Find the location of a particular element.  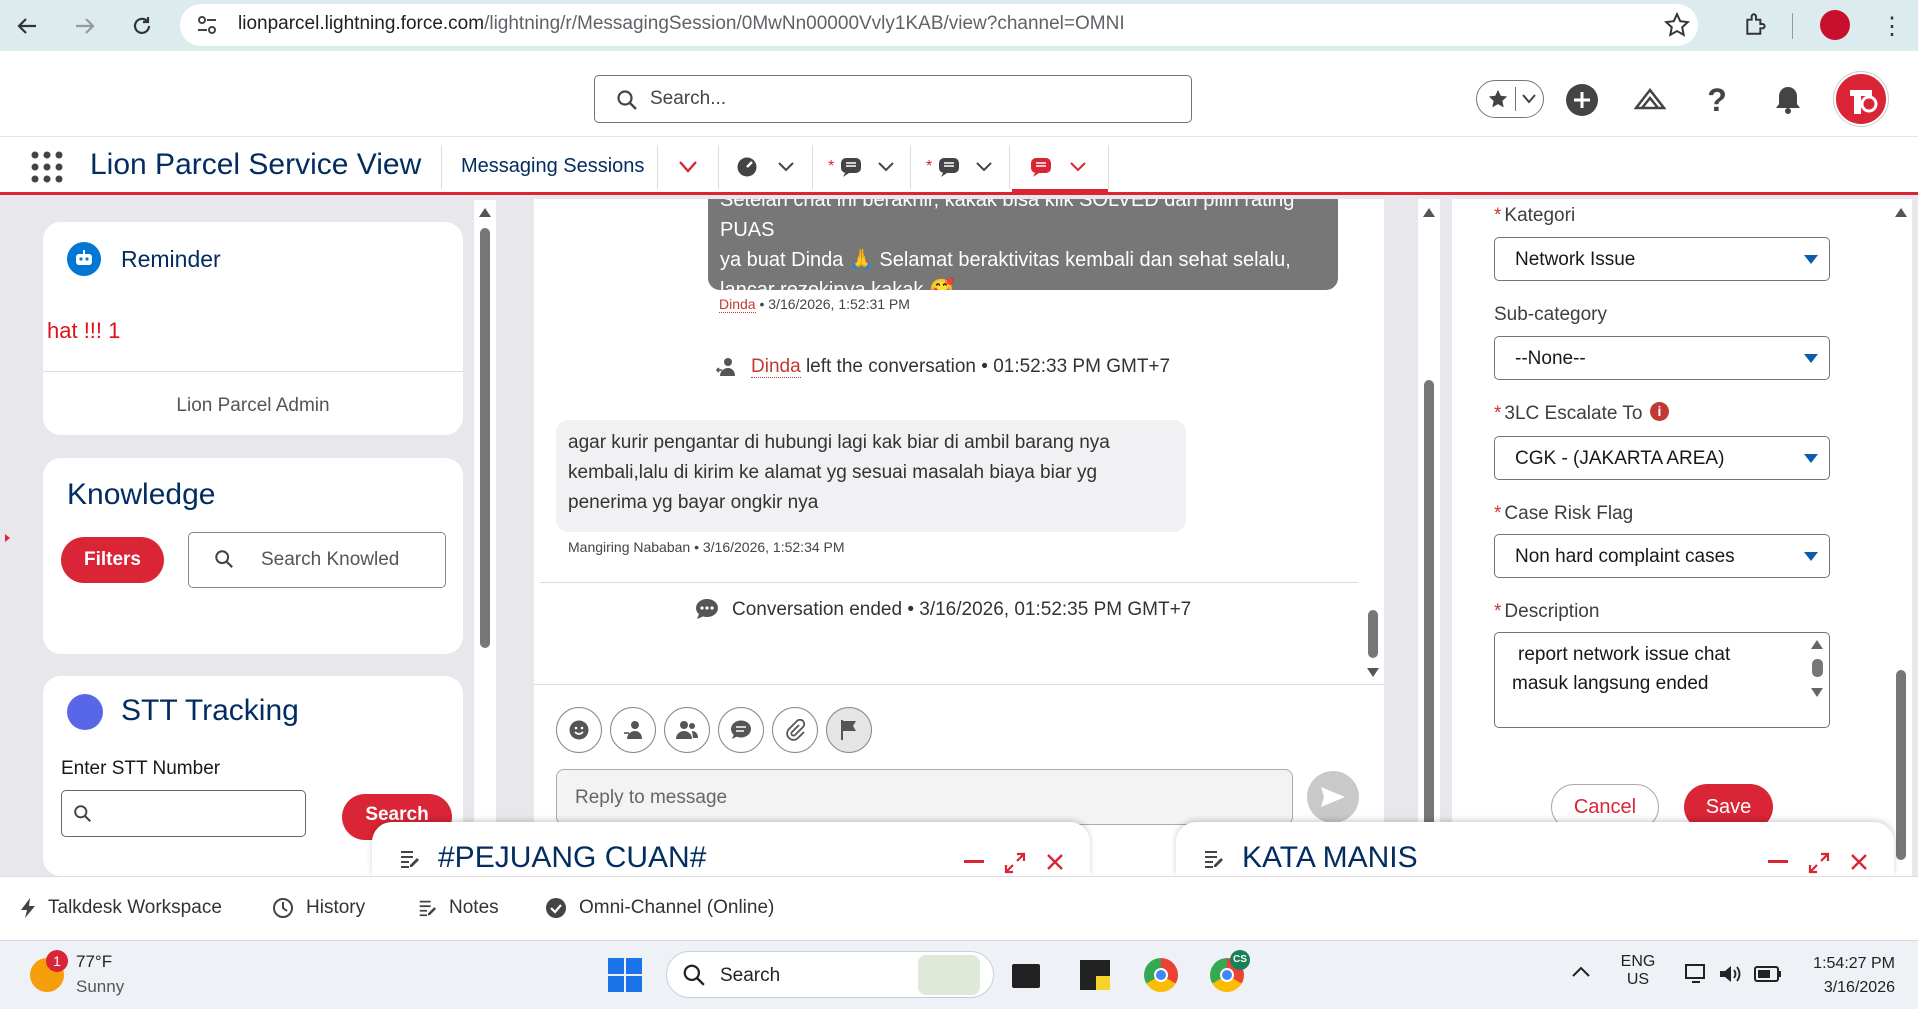

help-icon: ? is located at coordinates (1717, 100).